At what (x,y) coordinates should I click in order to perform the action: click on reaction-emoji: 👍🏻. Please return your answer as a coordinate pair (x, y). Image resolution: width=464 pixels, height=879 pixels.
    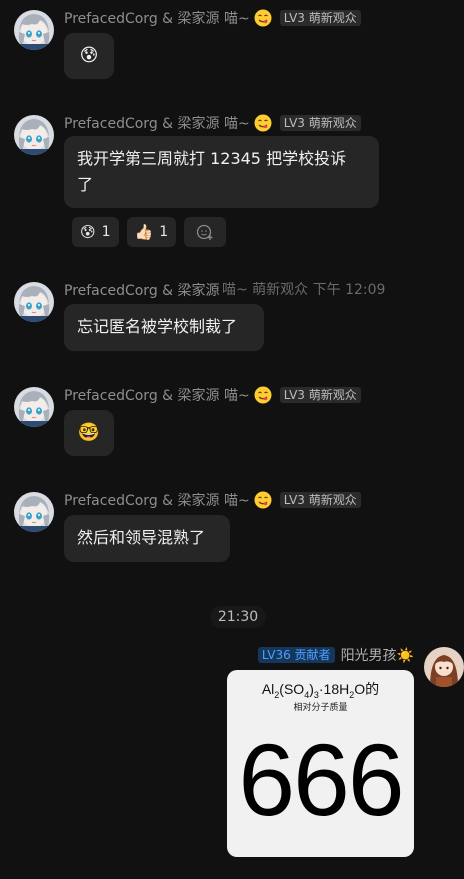
    Looking at the image, I should click on (144, 232).